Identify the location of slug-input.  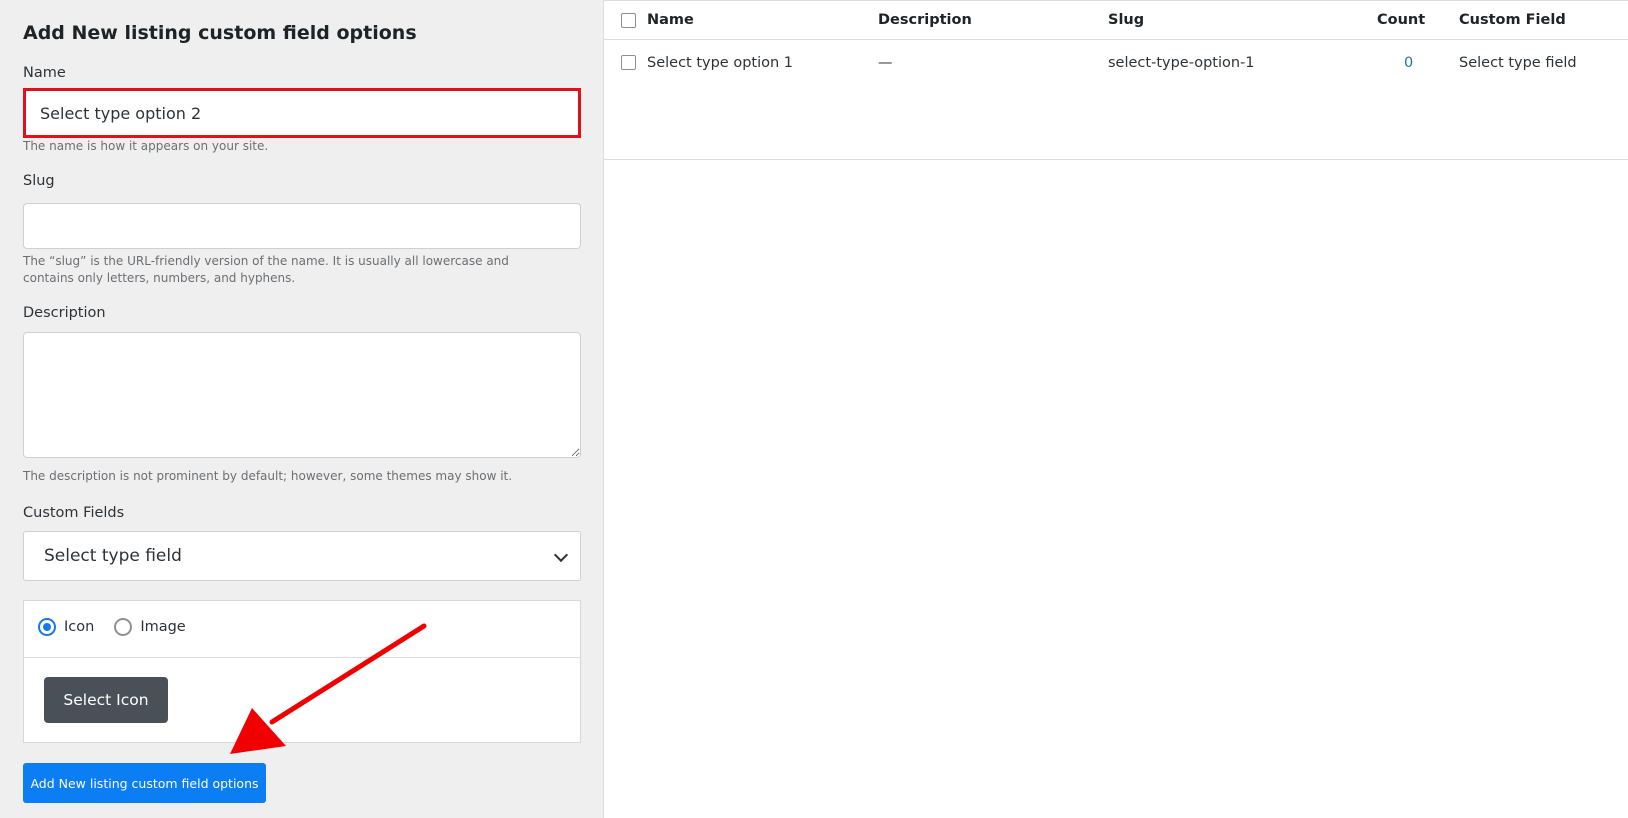
(302, 226).